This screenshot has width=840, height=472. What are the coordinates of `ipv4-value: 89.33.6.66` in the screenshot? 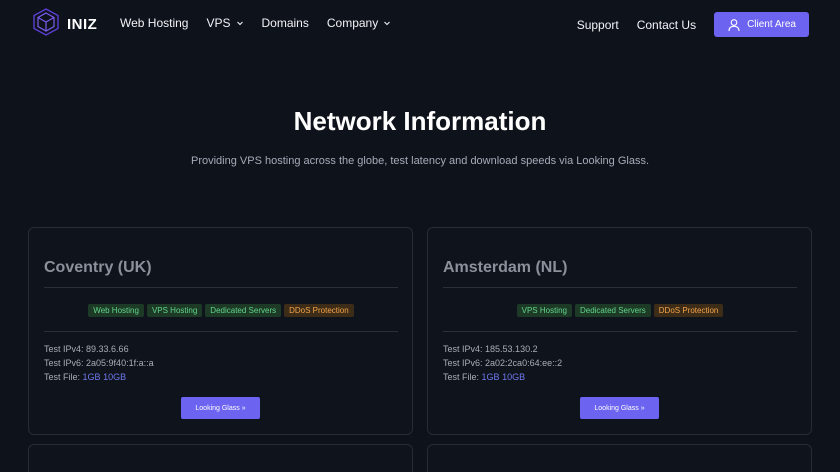 It's located at (107, 349).